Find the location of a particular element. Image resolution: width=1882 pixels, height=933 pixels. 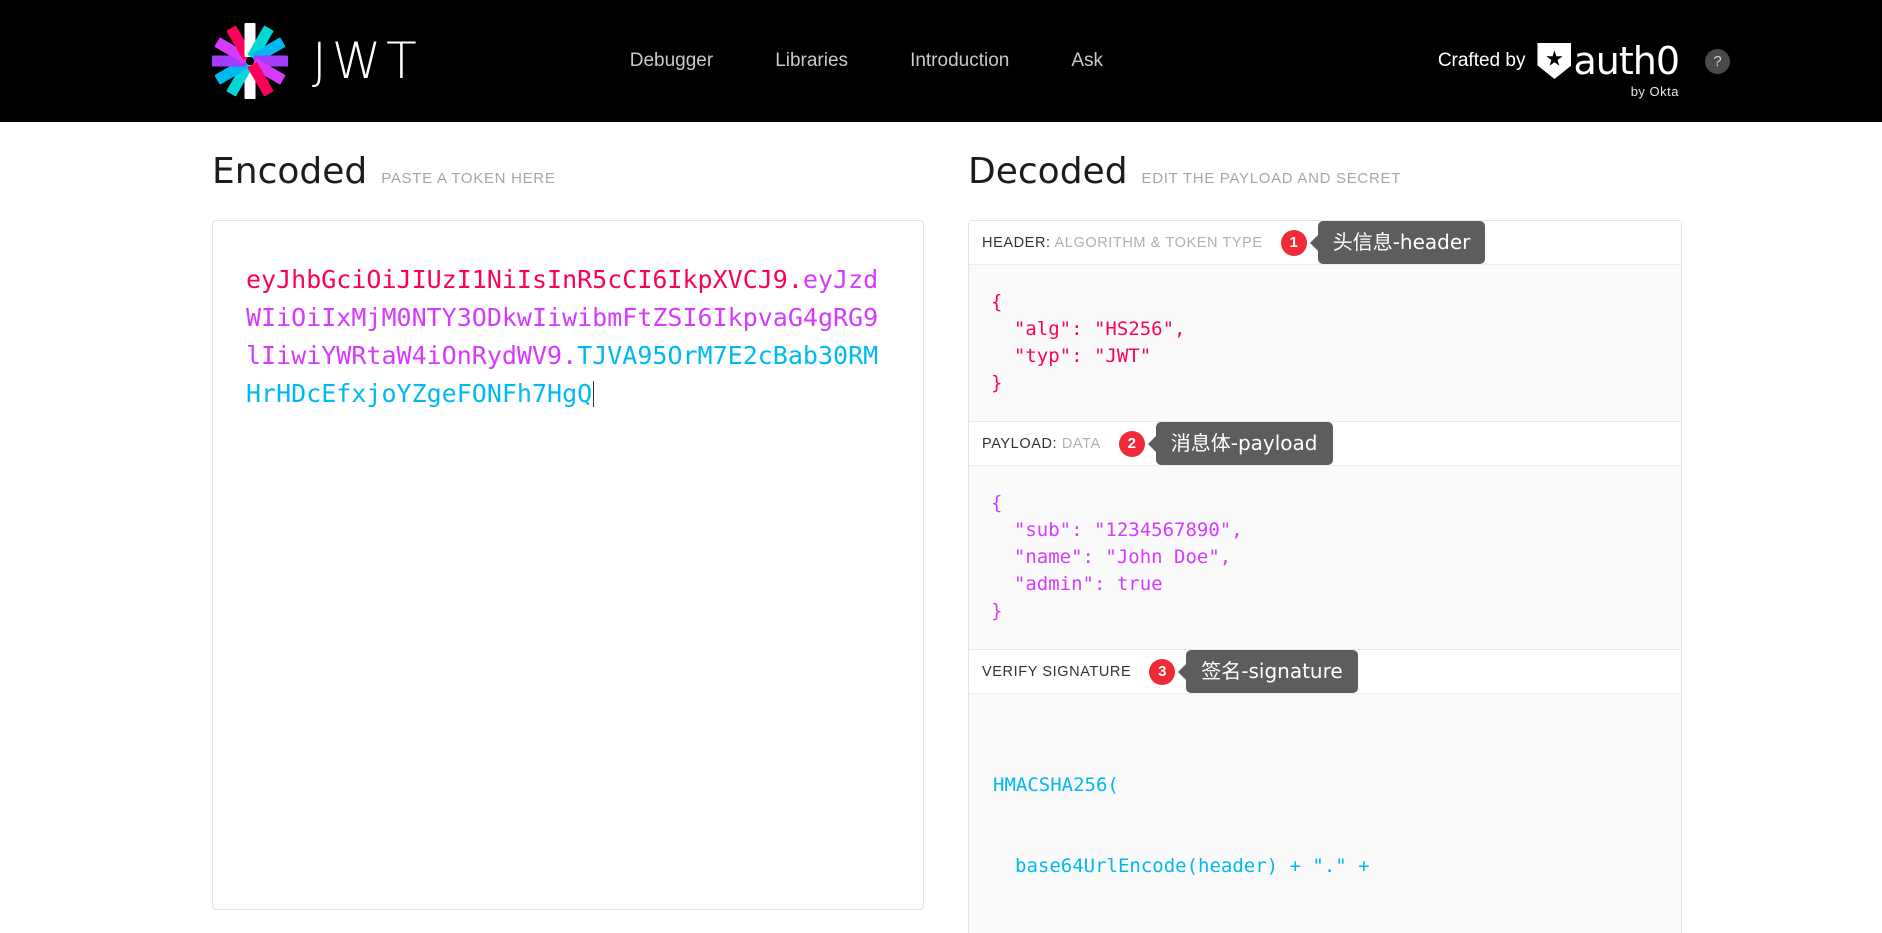

help-icon: ? is located at coordinates (1717, 61).